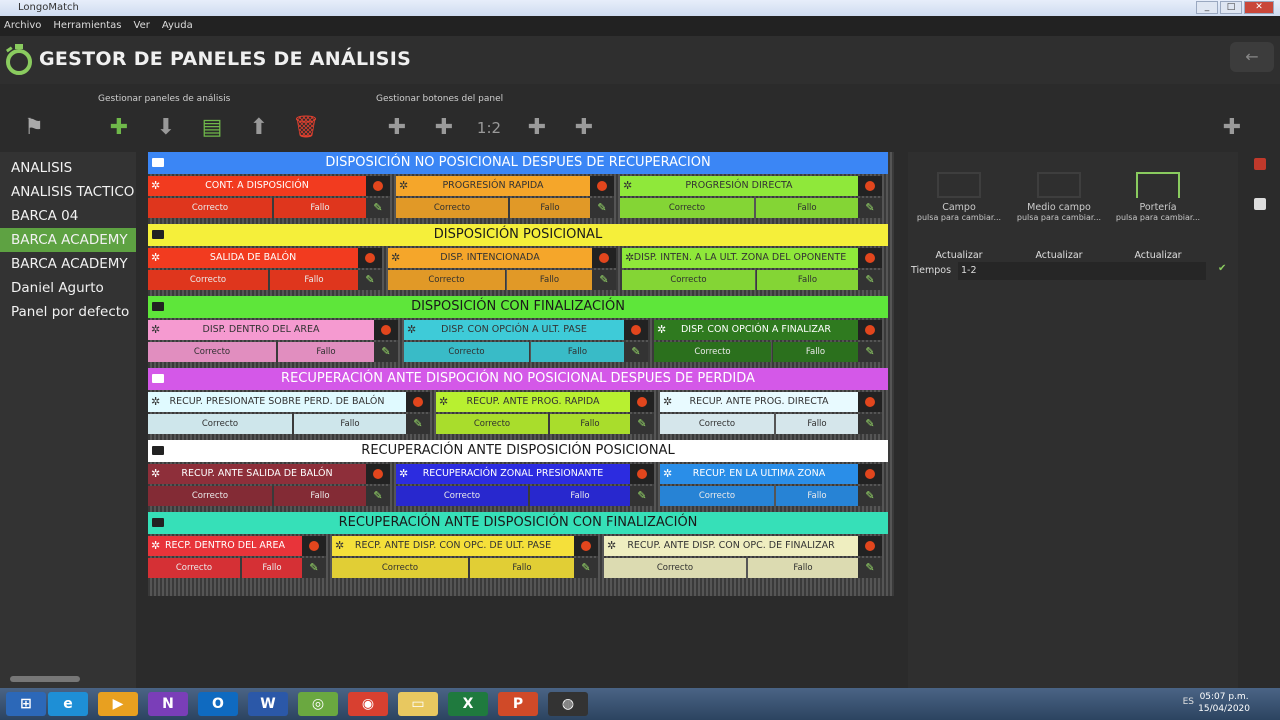 This screenshot has width=1280, height=720. Describe the element at coordinates (493, 186) in the screenshot. I see `event-name: PROGRESIÓN RAPIDA` at that location.